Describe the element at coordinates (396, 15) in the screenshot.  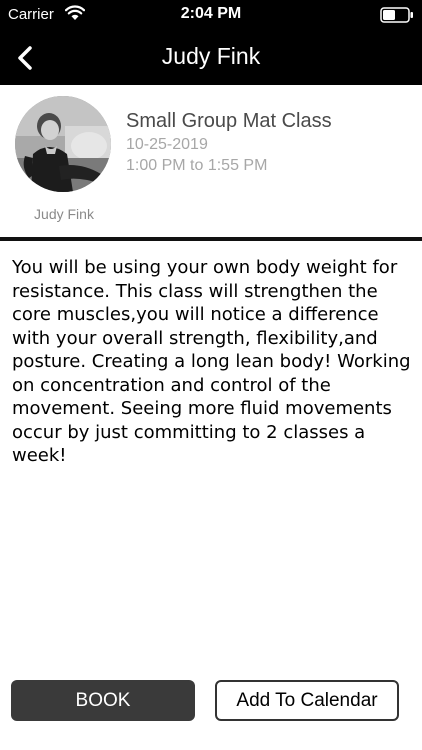
I see `battery-icon` at that location.